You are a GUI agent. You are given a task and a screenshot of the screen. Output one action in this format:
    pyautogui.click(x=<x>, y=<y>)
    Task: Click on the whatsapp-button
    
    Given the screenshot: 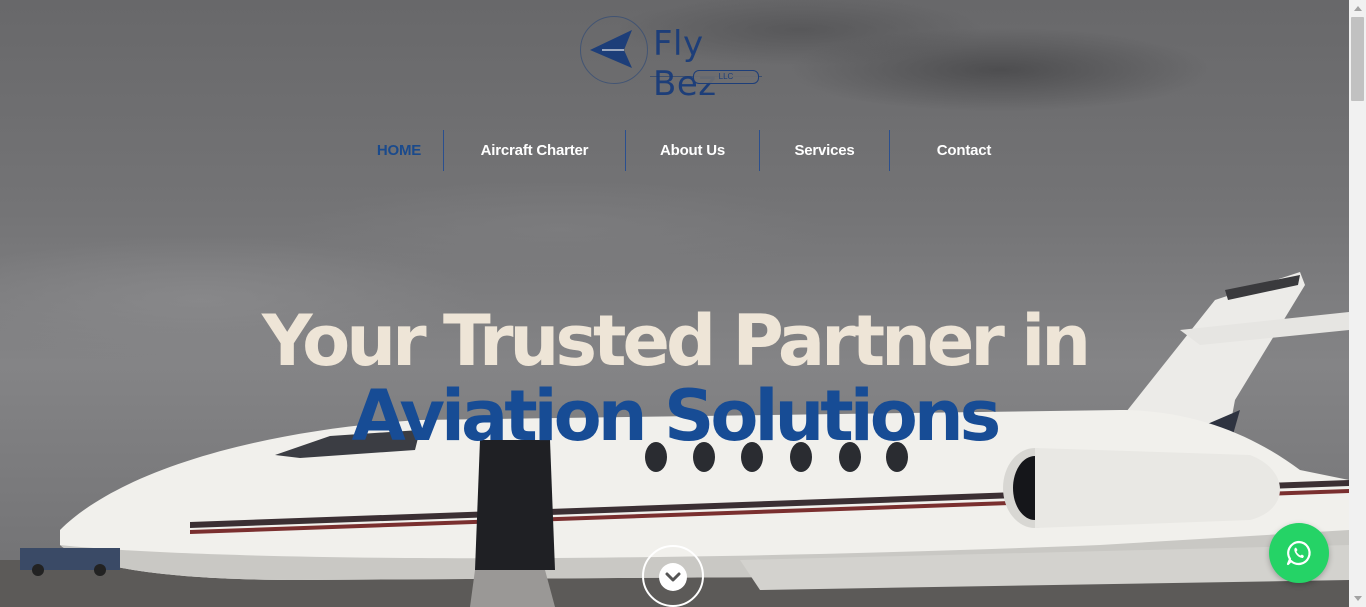 What is the action you would take?
    pyautogui.click(x=1299, y=553)
    